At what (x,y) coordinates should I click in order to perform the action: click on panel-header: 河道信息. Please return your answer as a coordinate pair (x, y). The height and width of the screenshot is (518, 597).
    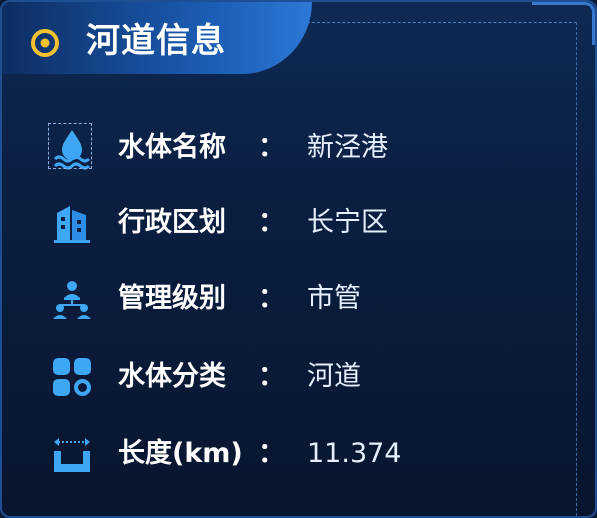
    Looking at the image, I should click on (157, 38).